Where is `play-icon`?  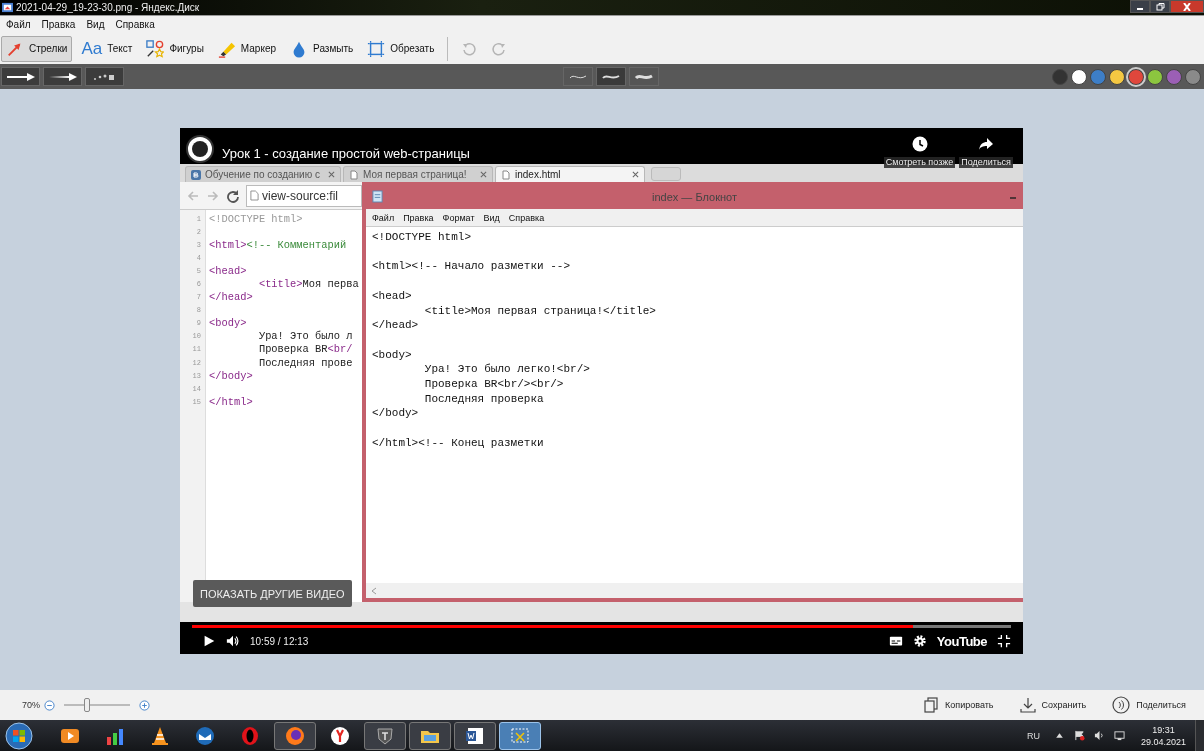 play-icon is located at coordinates (209, 641).